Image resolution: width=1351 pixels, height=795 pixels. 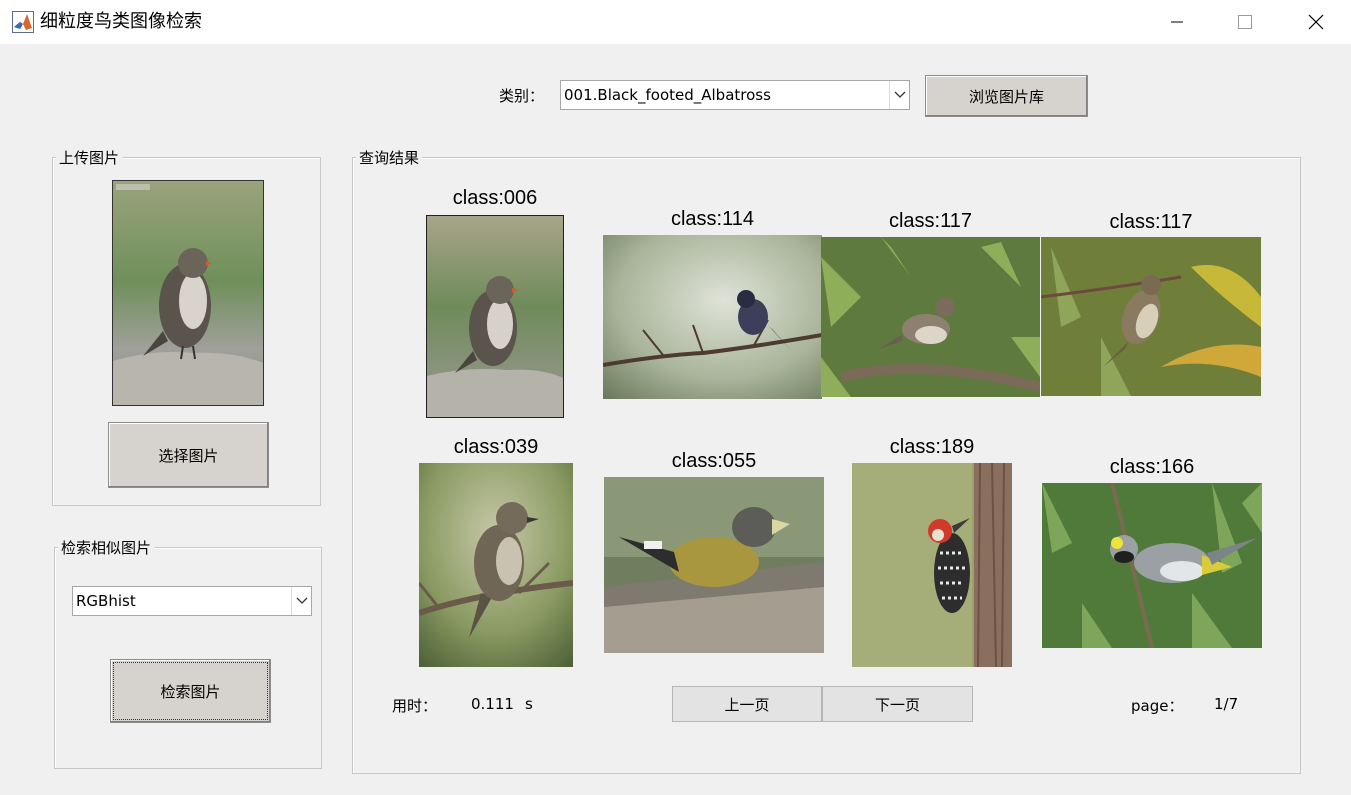 I want to click on close-button, so click(x=1316, y=22).